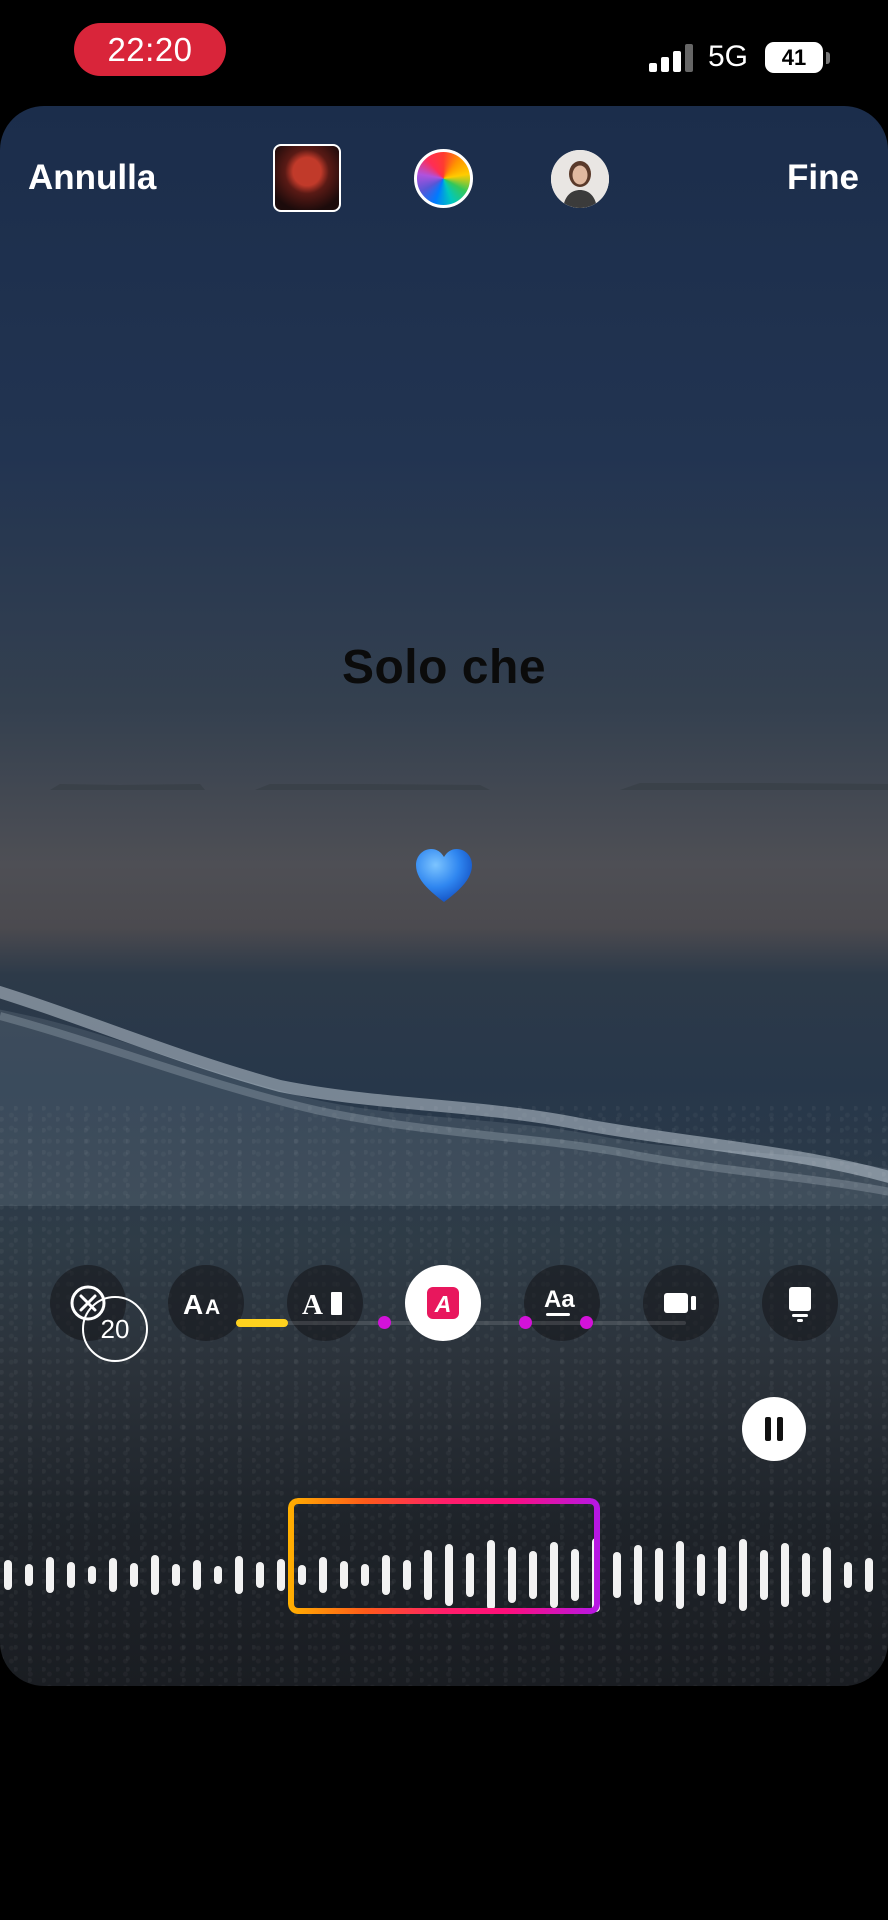 This screenshot has width=888, height=1920. Describe the element at coordinates (828, 58) in the screenshot. I see `battery-tip` at that location.